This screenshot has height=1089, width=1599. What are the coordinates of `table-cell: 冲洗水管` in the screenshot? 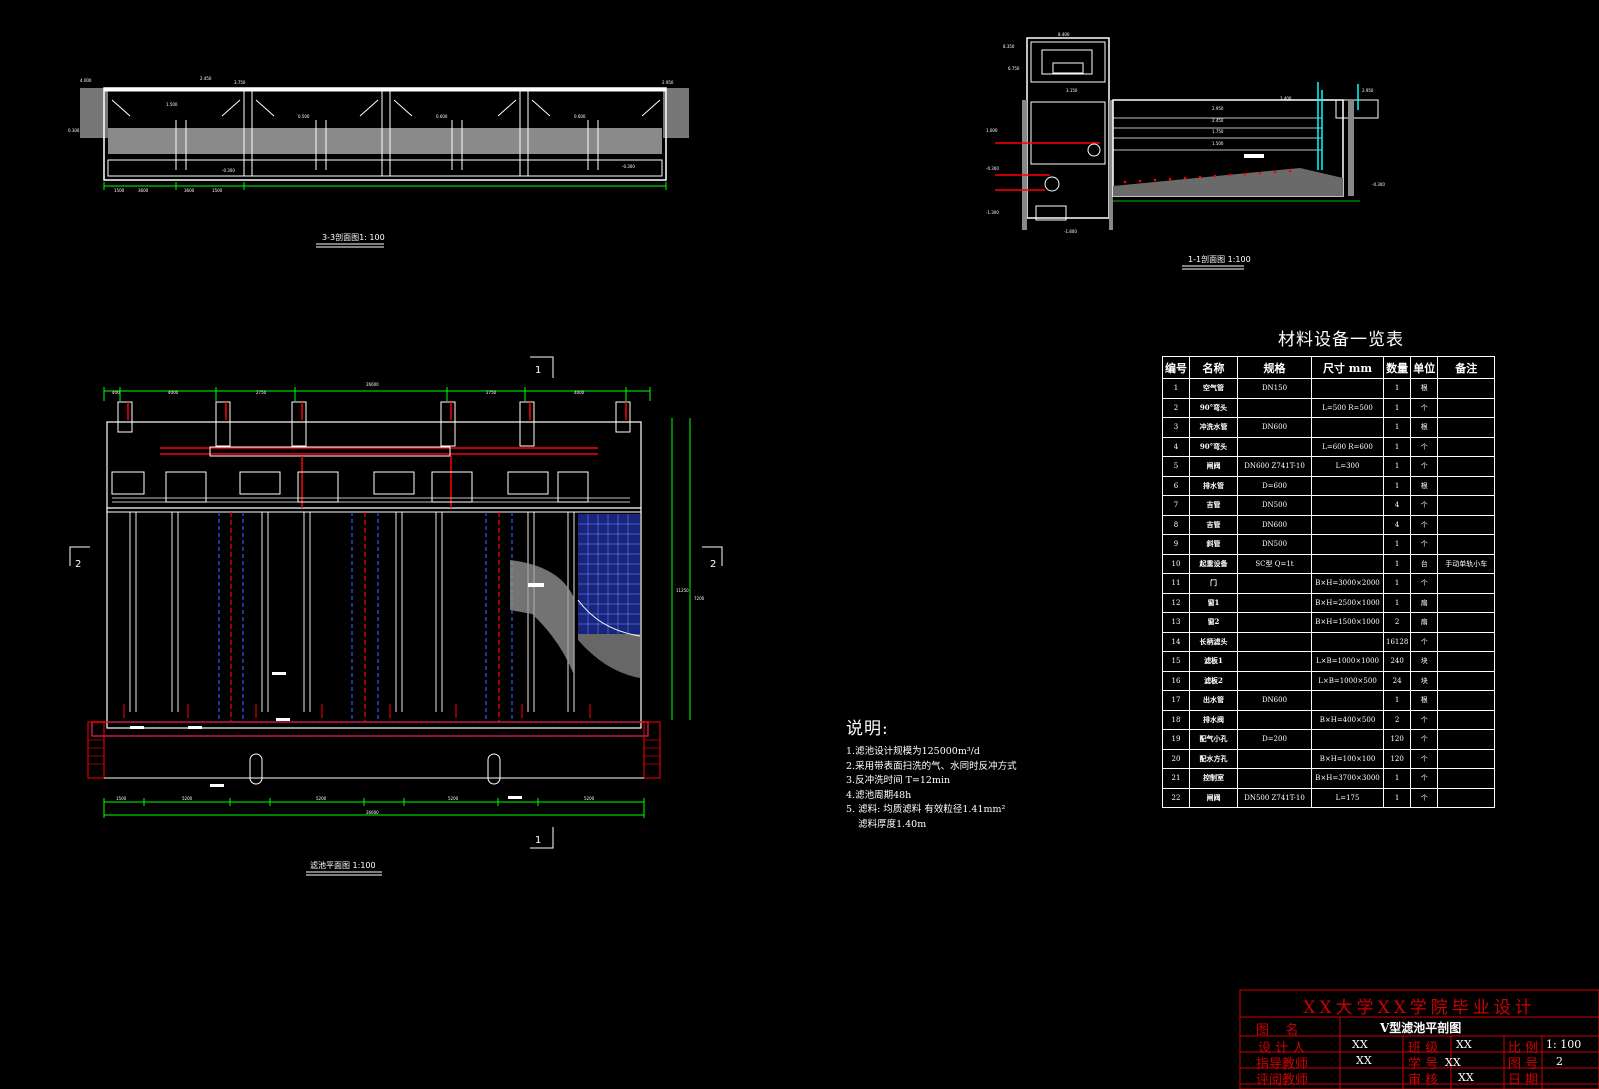 It's located at (1213, 427).